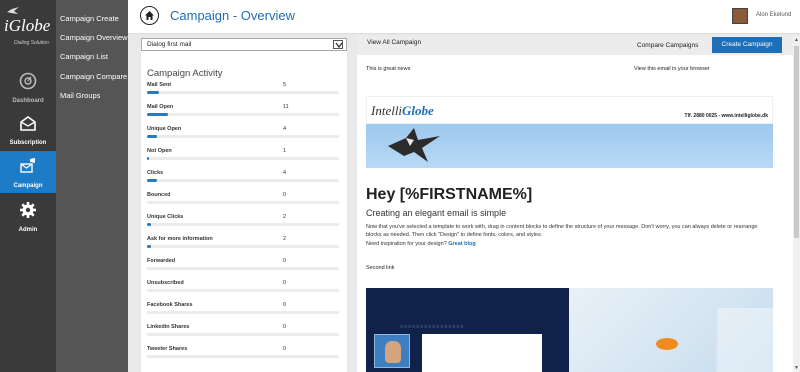  What do you see at coordinates (28, 210) in the screenshot?
I see `gear-icon` at bounding box center [28, 210].